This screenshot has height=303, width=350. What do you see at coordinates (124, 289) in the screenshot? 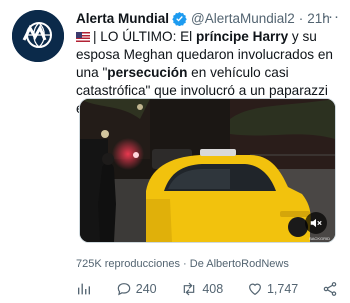
I see `reply-icon` at bounding box center [124, 289].